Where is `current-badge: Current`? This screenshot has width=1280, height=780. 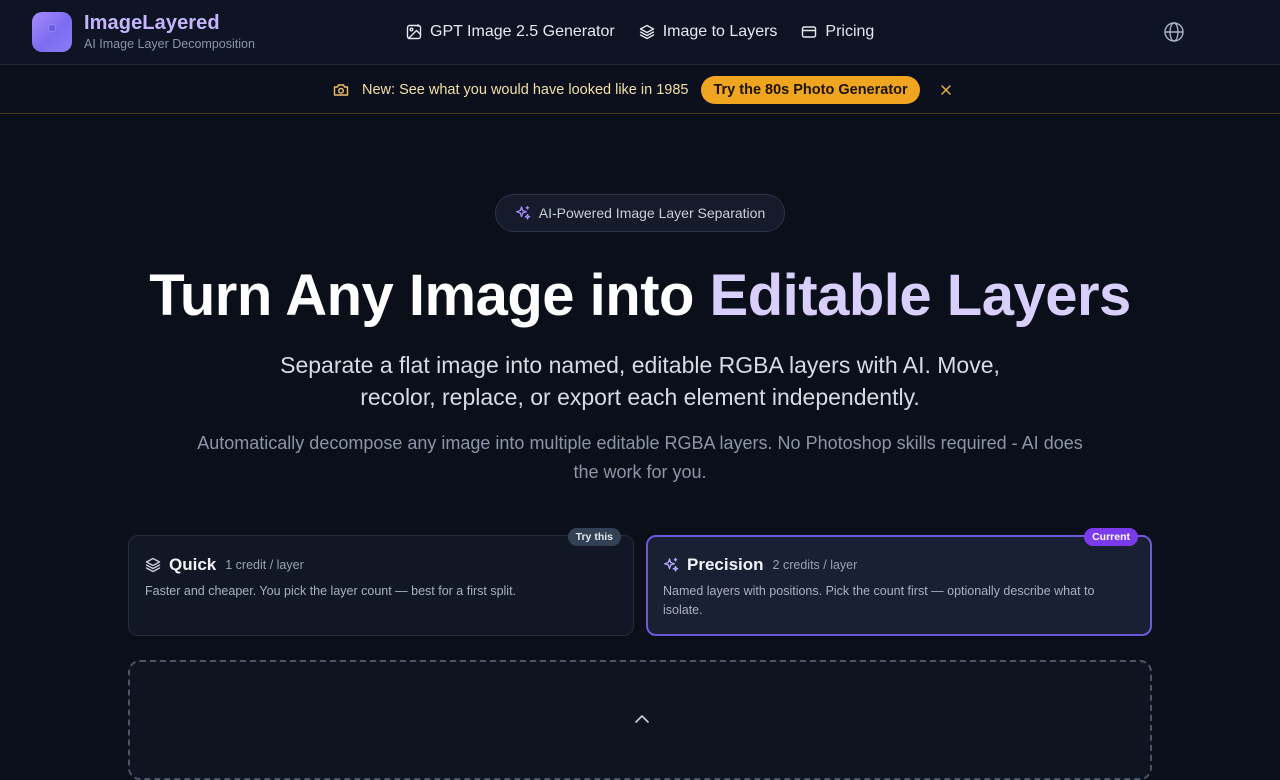
current-badge: Current is located at coordinates (1111, 537).